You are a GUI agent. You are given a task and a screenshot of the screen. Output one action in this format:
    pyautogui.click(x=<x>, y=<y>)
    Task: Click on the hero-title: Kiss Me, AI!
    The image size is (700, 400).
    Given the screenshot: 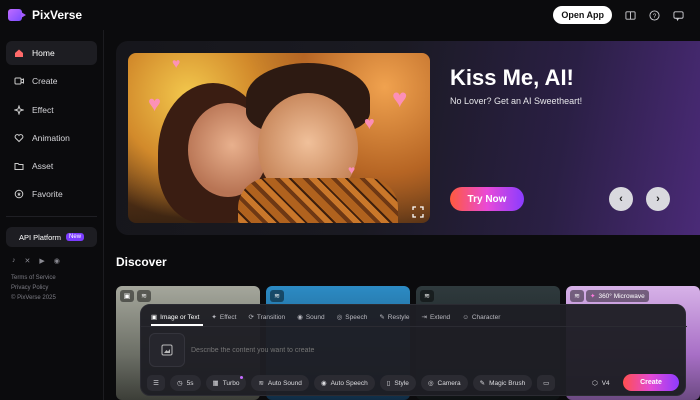 What is the action you would take?
    pyautogui.click(x=512, y=77)
    